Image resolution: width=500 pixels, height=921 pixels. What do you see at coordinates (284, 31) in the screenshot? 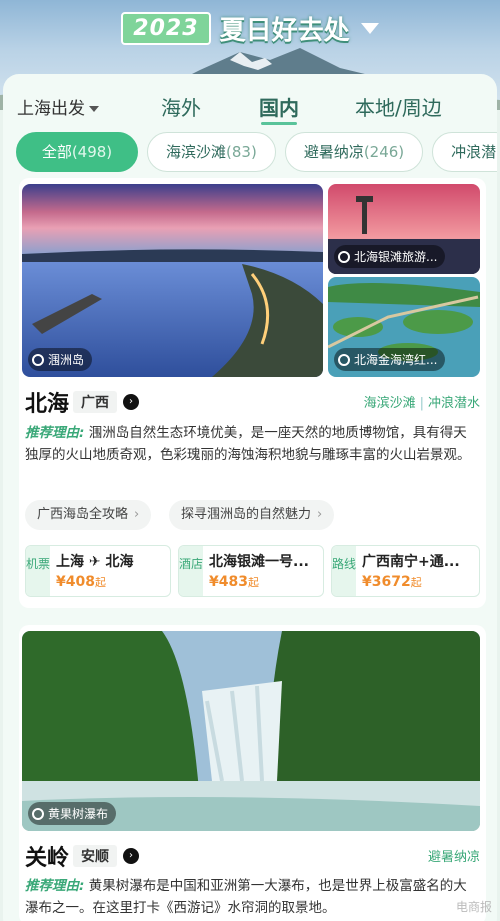
I see `hero-heading: 夏日好去处` at bounding box center [284, 31].